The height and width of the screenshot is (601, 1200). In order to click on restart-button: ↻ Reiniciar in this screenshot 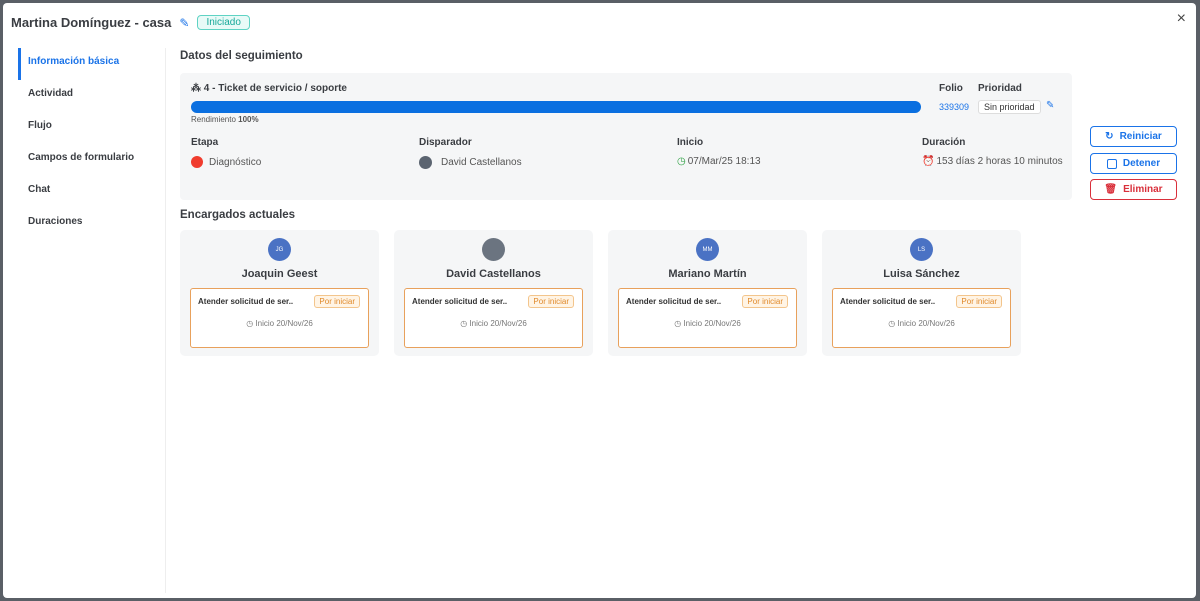, I will do `click(1133, 136)`.